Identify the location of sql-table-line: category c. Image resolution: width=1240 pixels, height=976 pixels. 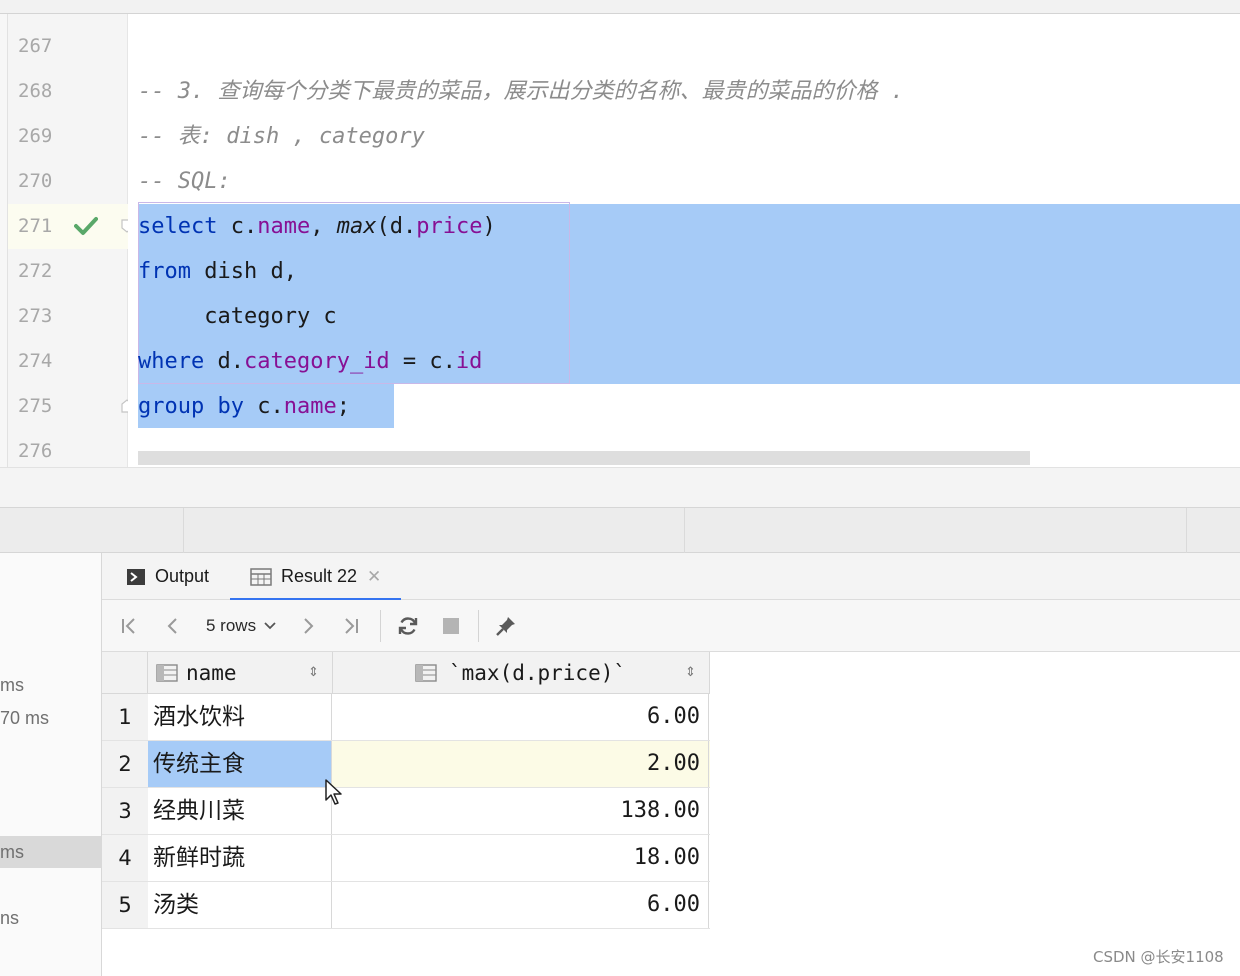
(237, 316).